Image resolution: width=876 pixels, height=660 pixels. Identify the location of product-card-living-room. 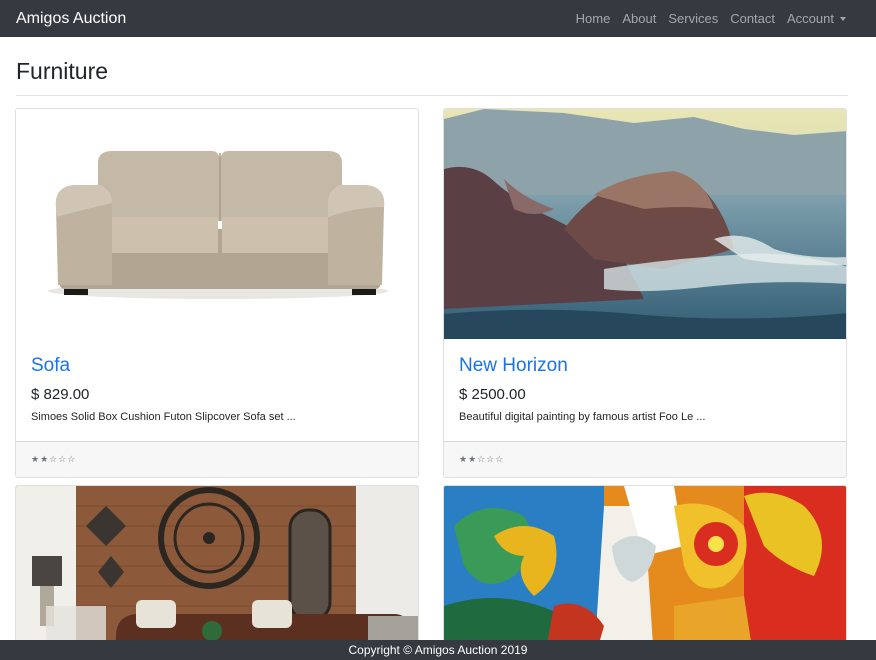
(217, 572).